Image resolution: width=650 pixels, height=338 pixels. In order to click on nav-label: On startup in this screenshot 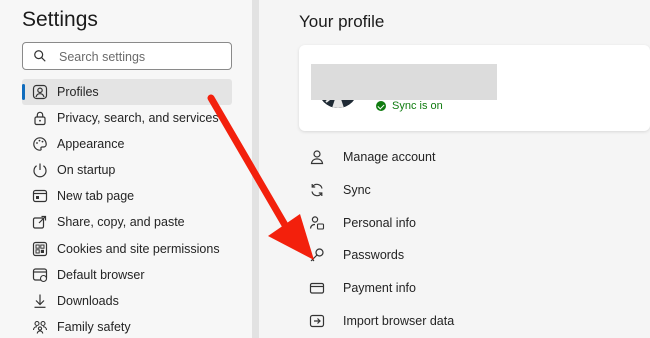, I will do `click(86, 170)`.